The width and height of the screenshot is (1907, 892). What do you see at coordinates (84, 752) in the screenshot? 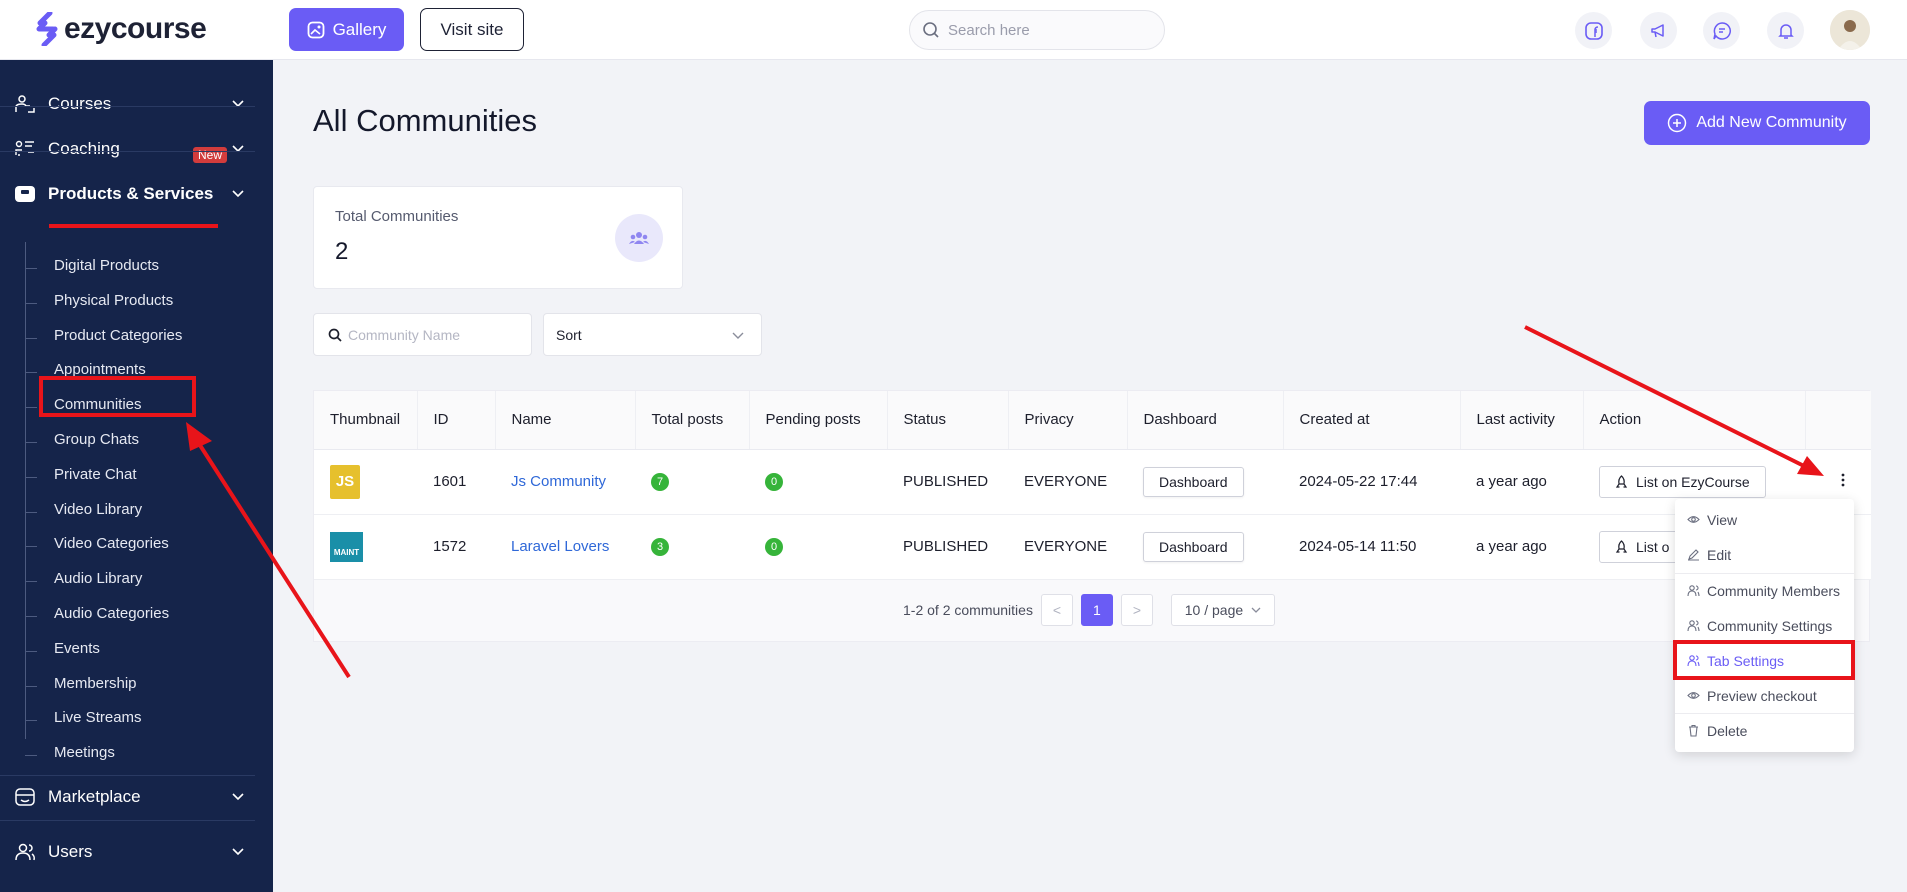
I see `sidebar-subitem-meetings: Meetings` at bounding box center [84, 752].